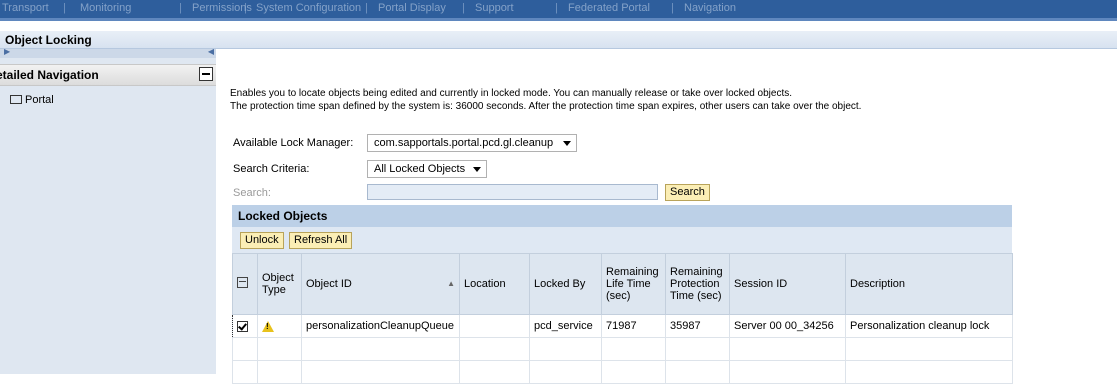 The image size is (1117, 384). What do you see at coordinates (211, 51) in the screenshot?
I see `collapse-icon: ◀` at bounding box center [211, 51].